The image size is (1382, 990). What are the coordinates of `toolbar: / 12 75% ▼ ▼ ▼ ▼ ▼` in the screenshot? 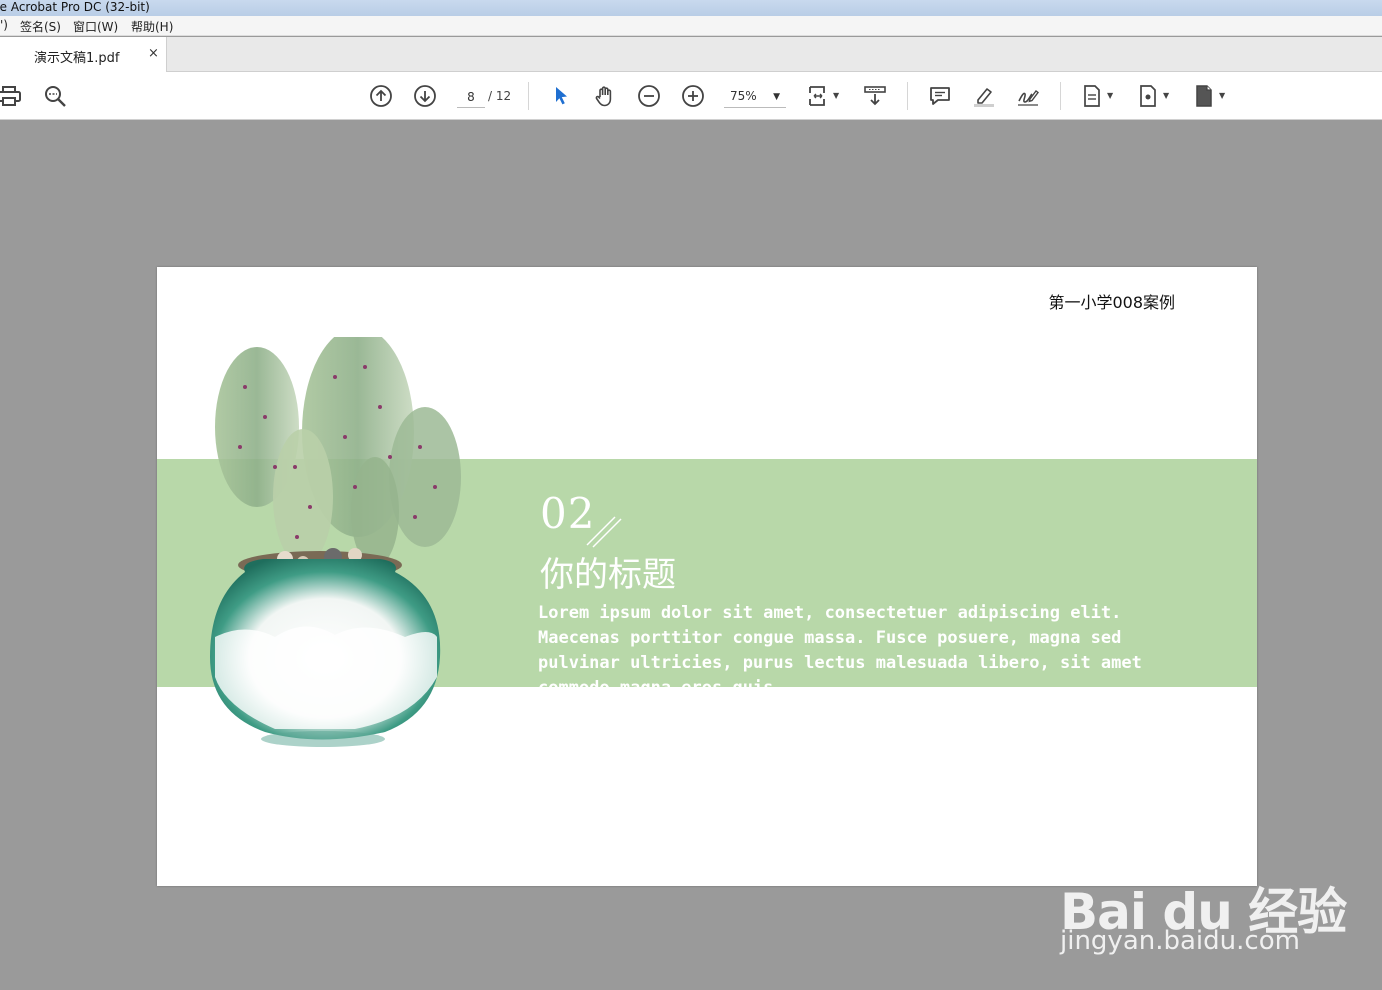 It's located at (691, 96).